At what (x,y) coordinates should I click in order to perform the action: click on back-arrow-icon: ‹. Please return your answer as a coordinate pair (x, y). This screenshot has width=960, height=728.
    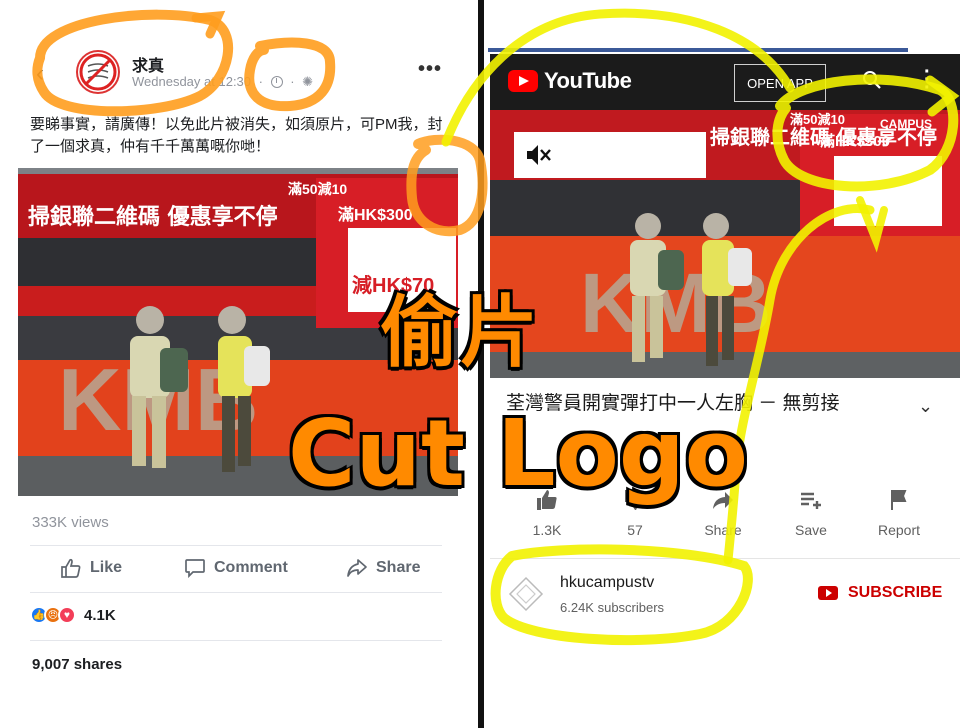
    Looking at the image, I should click on (40, 74).